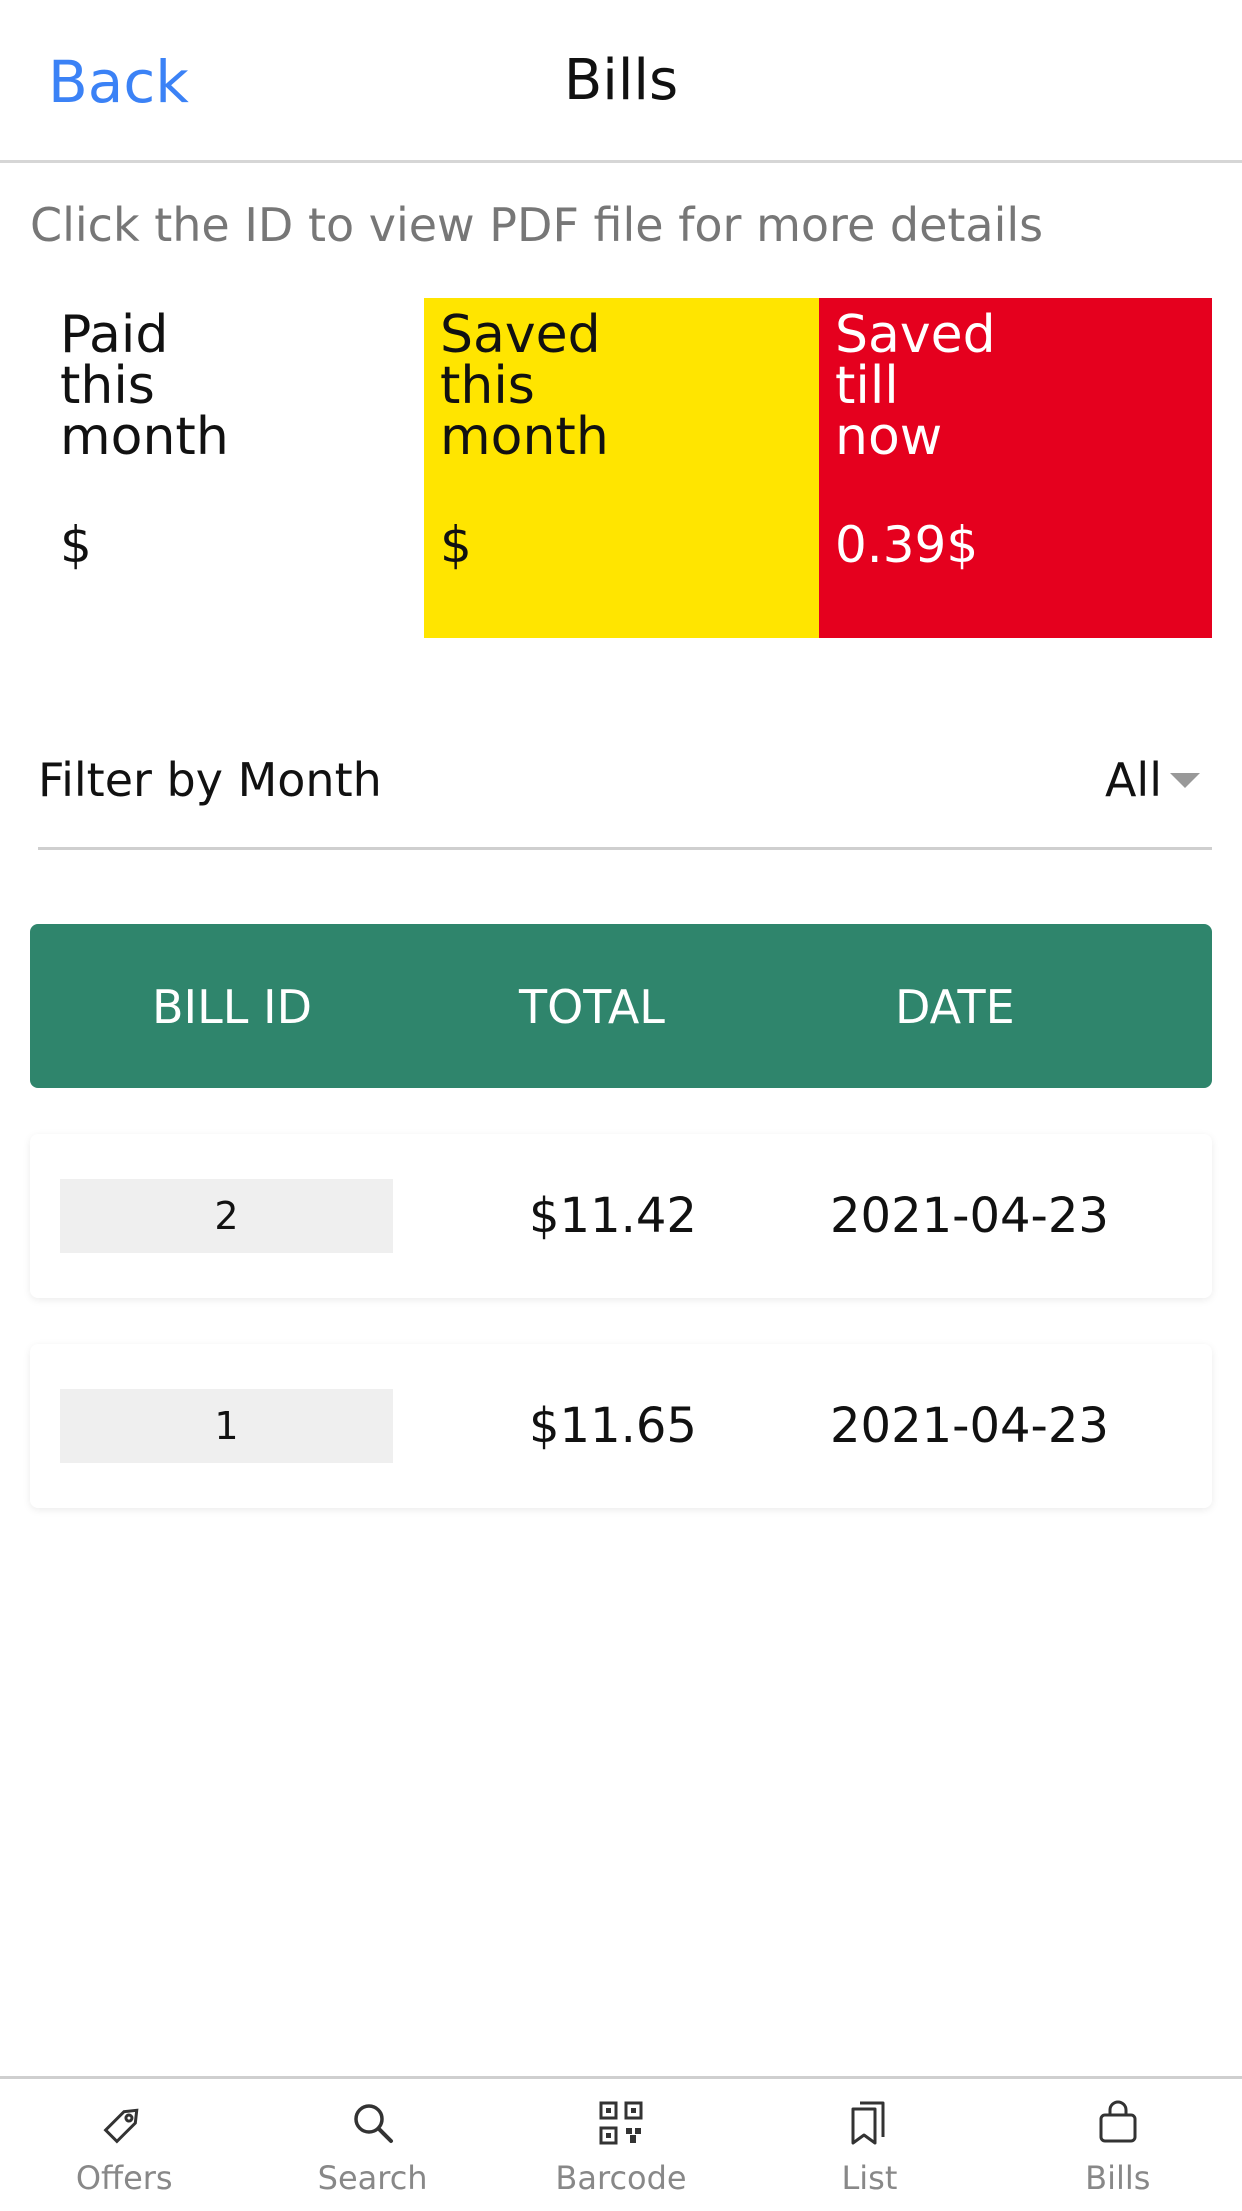 This screenshot has width=1242, height=2211. Describe the element at coordinates (1185, 780) in the screenshot. I see `chevron-down-icon` at that location.